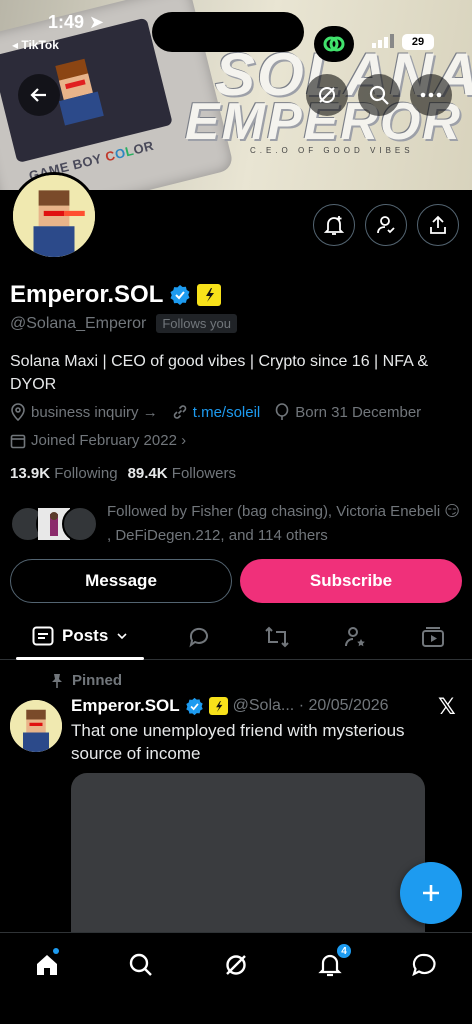  What do you see at coordinates (332, 150) in the screenshot?
I see `banner-tagline: C.E.O OF GOOD VIBES` at bounding box center [332, 150].